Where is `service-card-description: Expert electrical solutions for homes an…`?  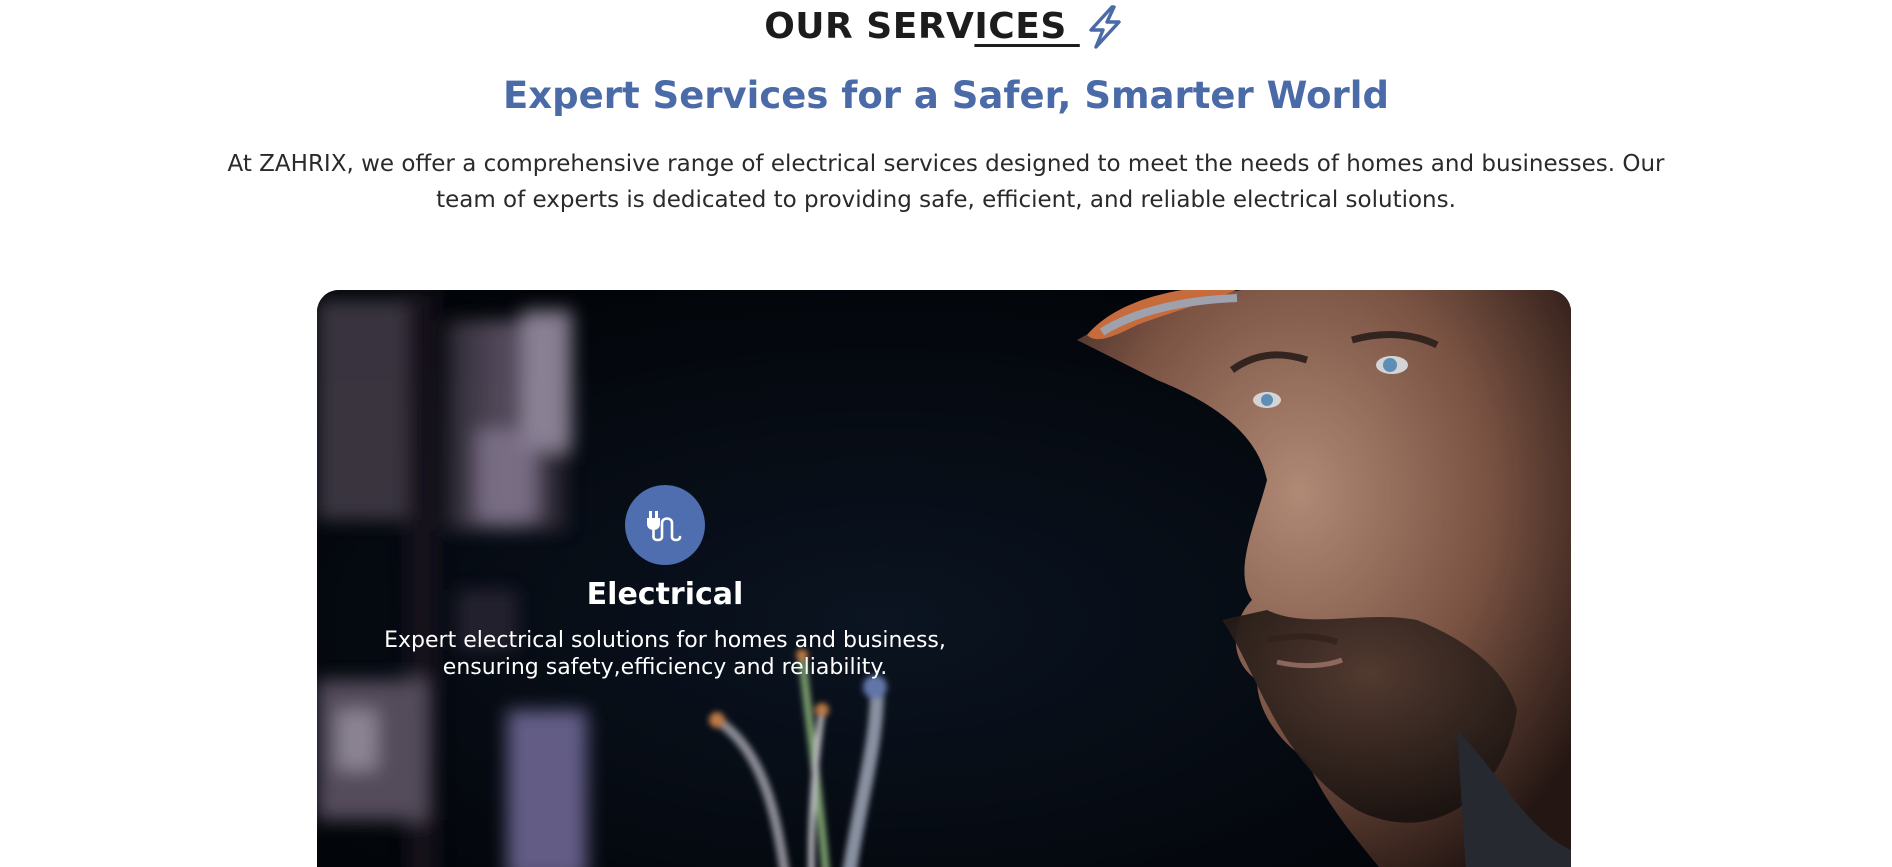
service-card-description: Expert electrical solutions for homes an… is located at coordinates (665, 654).